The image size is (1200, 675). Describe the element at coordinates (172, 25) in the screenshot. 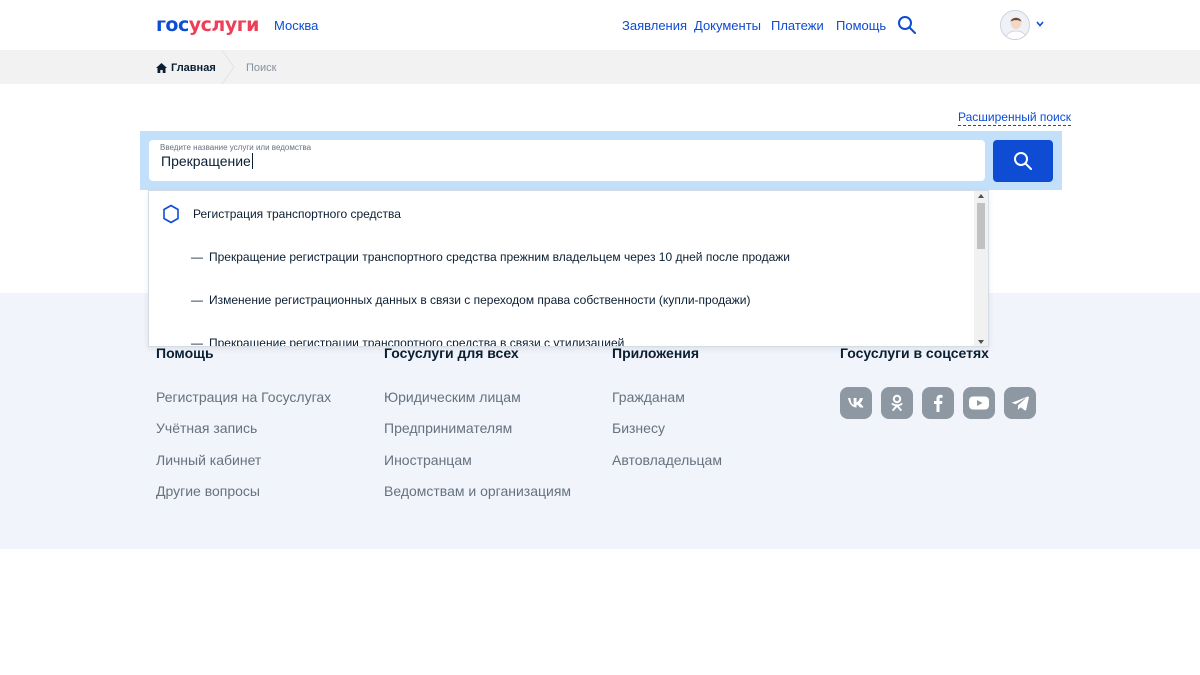

I see `logo-part1: гос` at that location.